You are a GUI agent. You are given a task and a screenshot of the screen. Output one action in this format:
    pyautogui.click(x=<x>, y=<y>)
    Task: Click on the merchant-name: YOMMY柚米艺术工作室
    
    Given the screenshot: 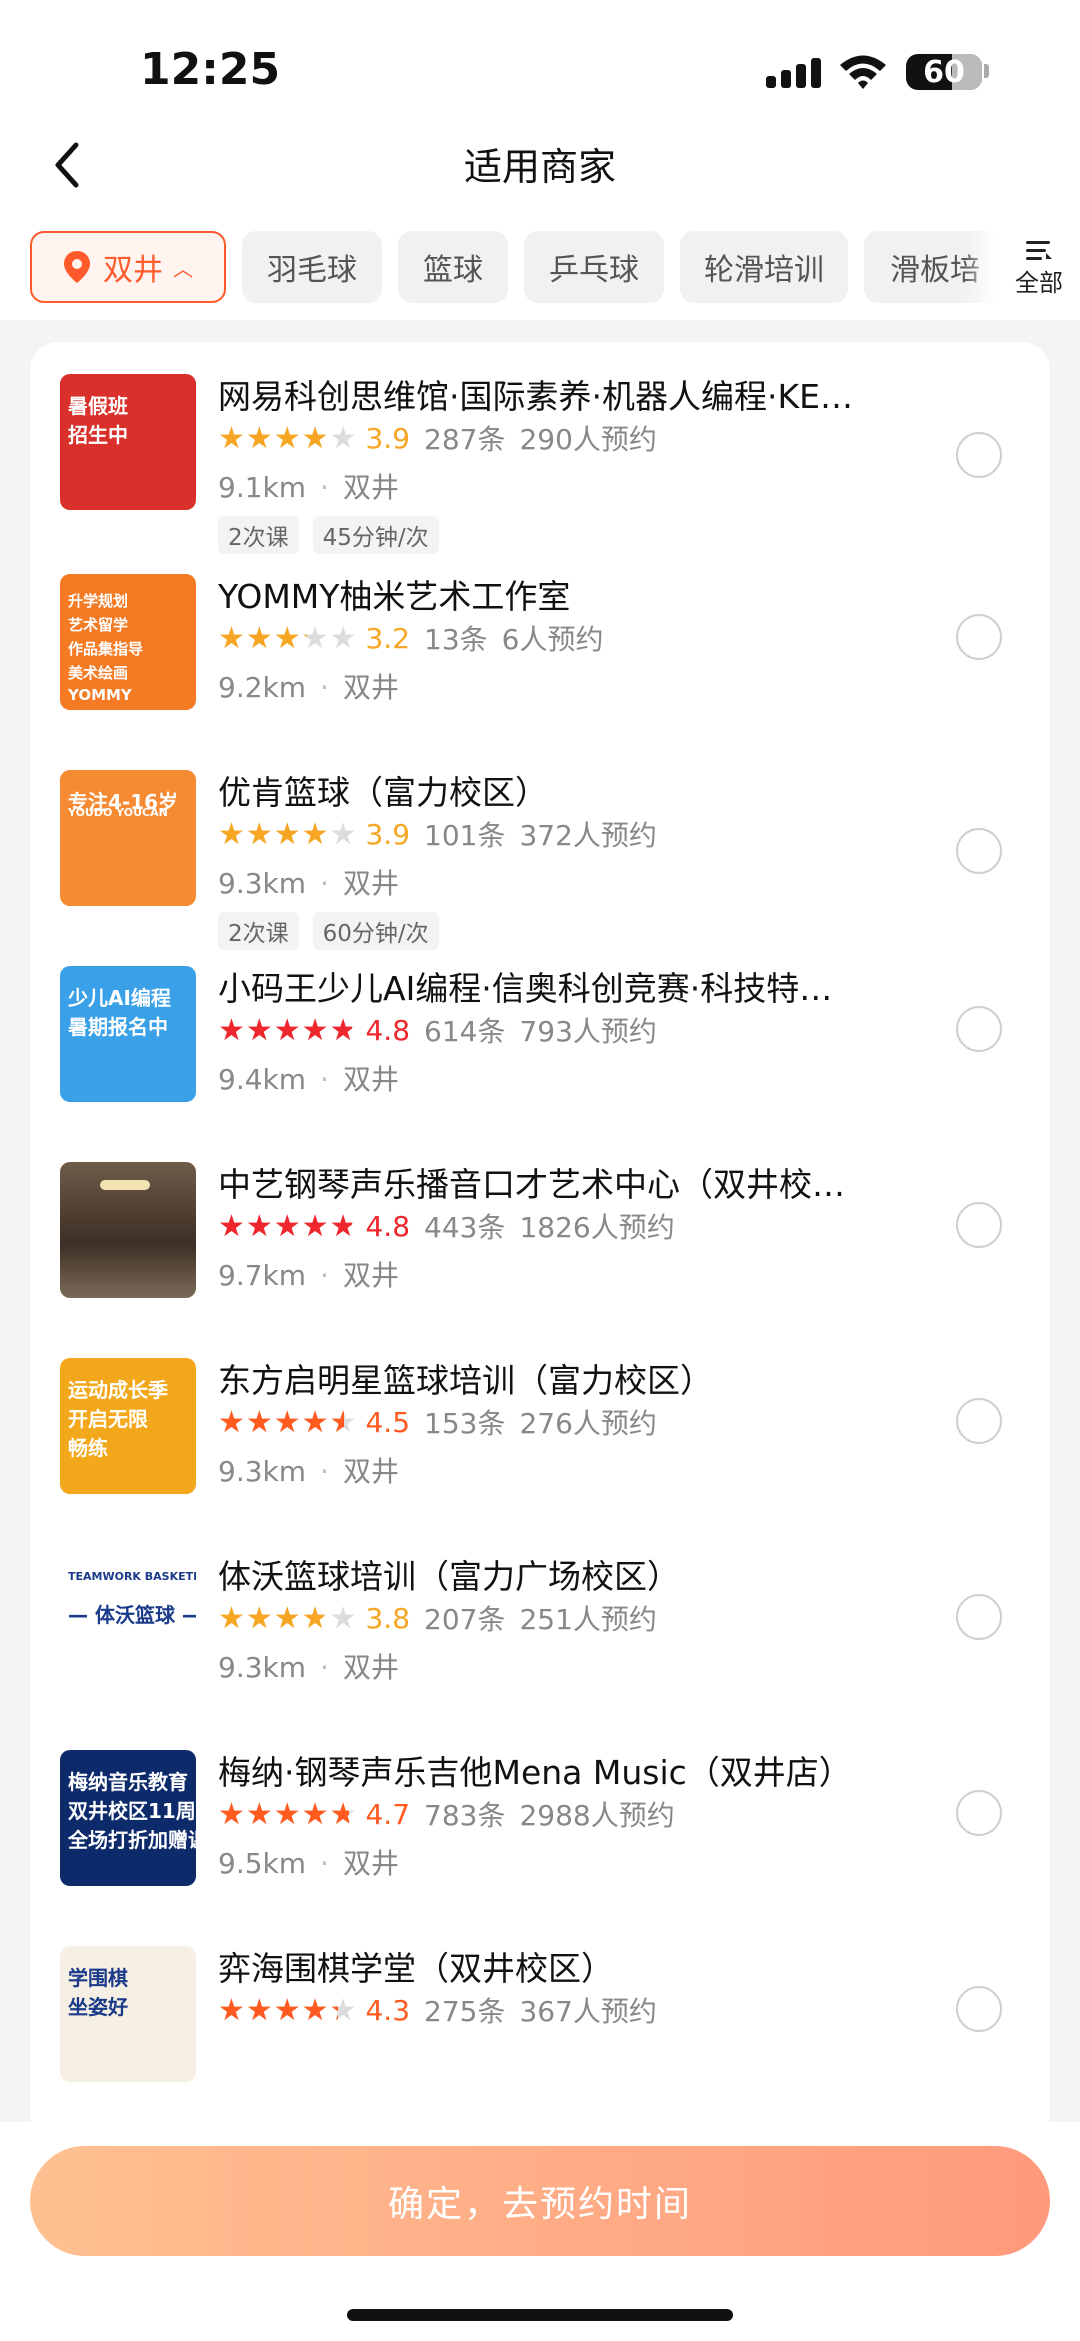 What is the action you would take?
    pyautogui.click(x=394, y=596)
    